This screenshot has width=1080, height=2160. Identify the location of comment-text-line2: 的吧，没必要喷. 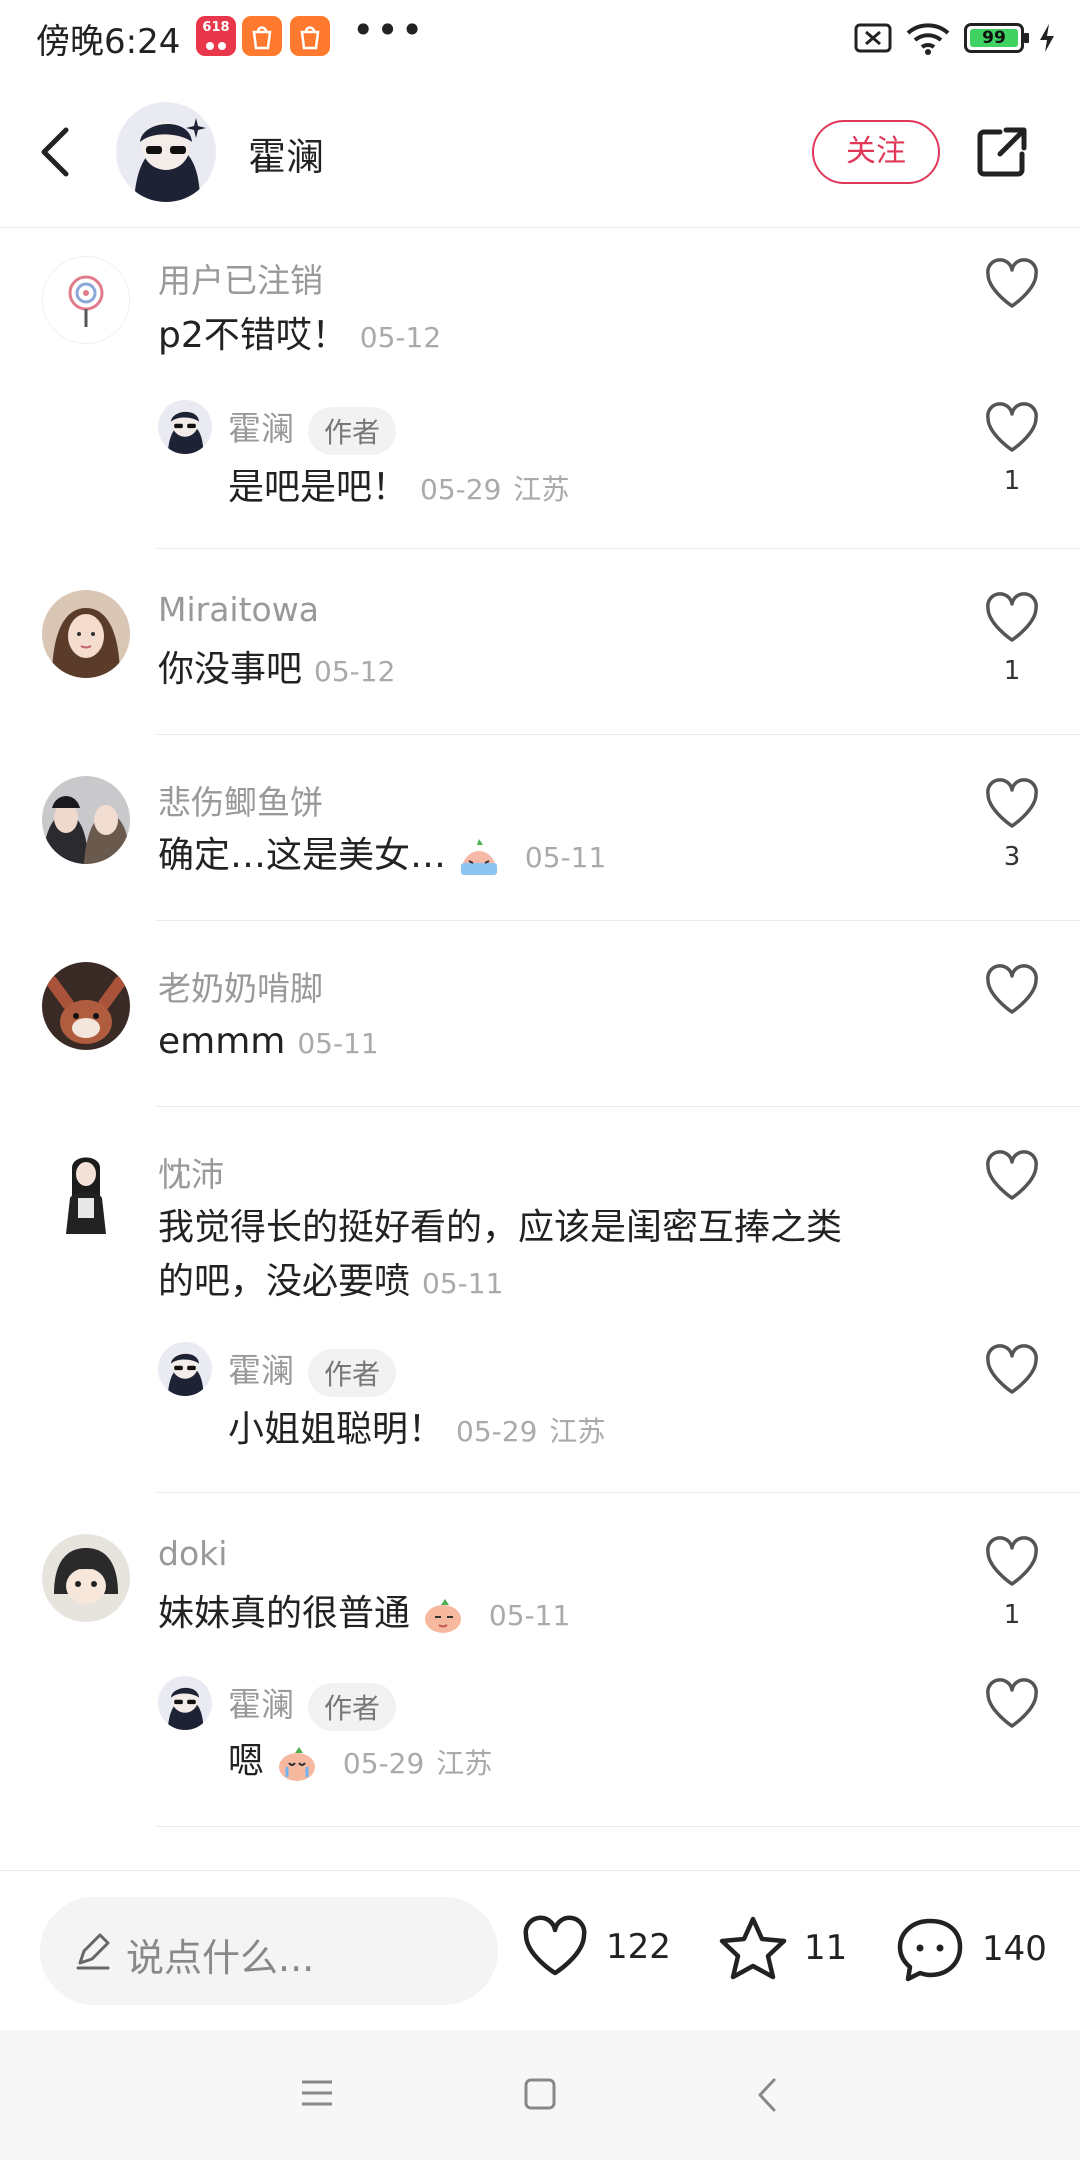
(284, 1281).